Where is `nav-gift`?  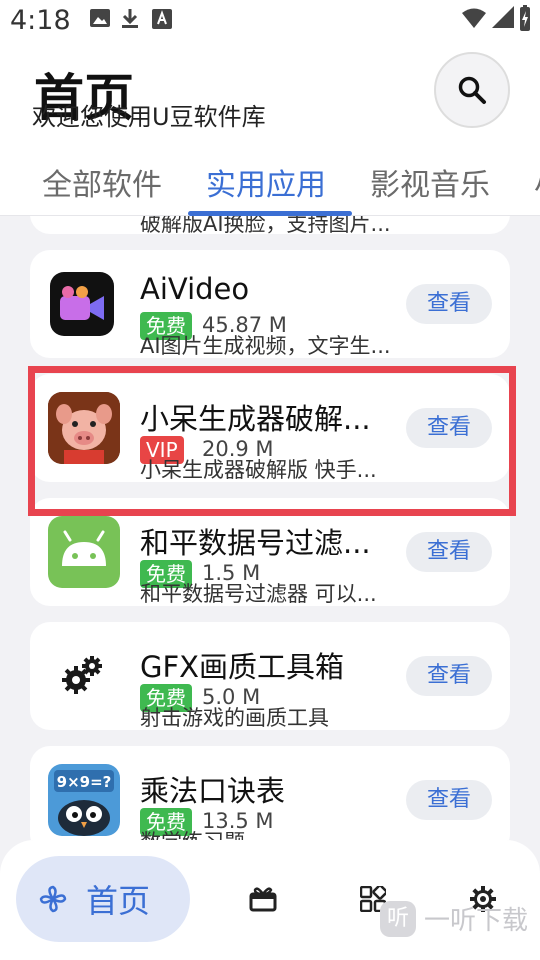 nav-gift is located at coordinates (263, 899).